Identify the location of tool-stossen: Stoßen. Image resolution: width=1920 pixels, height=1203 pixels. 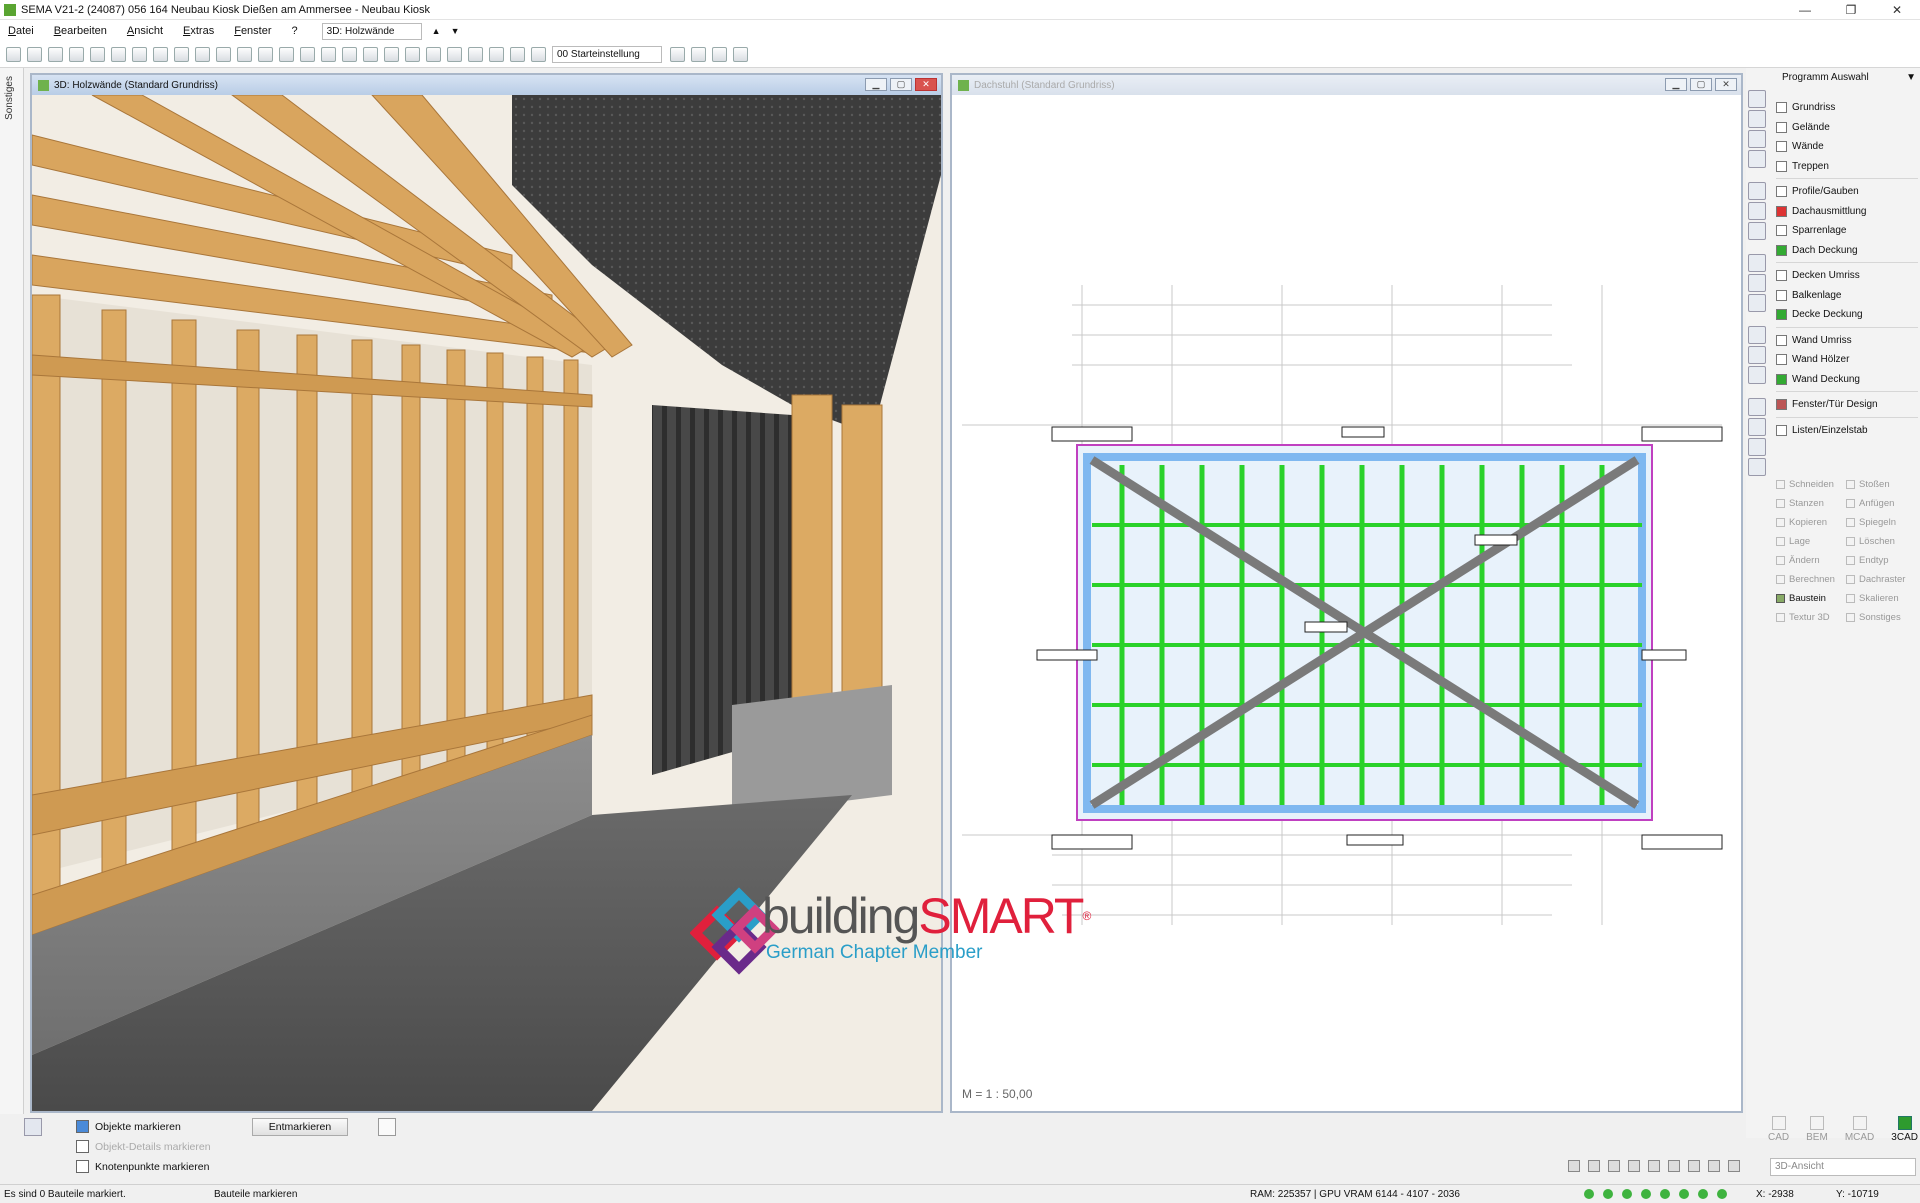
(1881, 484).